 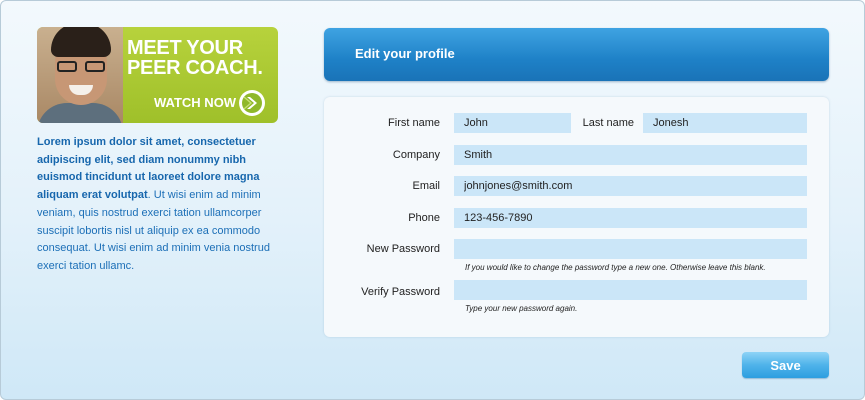 I want to click on verify-password-hint: Type your new password again., so click(x=521, y=308).